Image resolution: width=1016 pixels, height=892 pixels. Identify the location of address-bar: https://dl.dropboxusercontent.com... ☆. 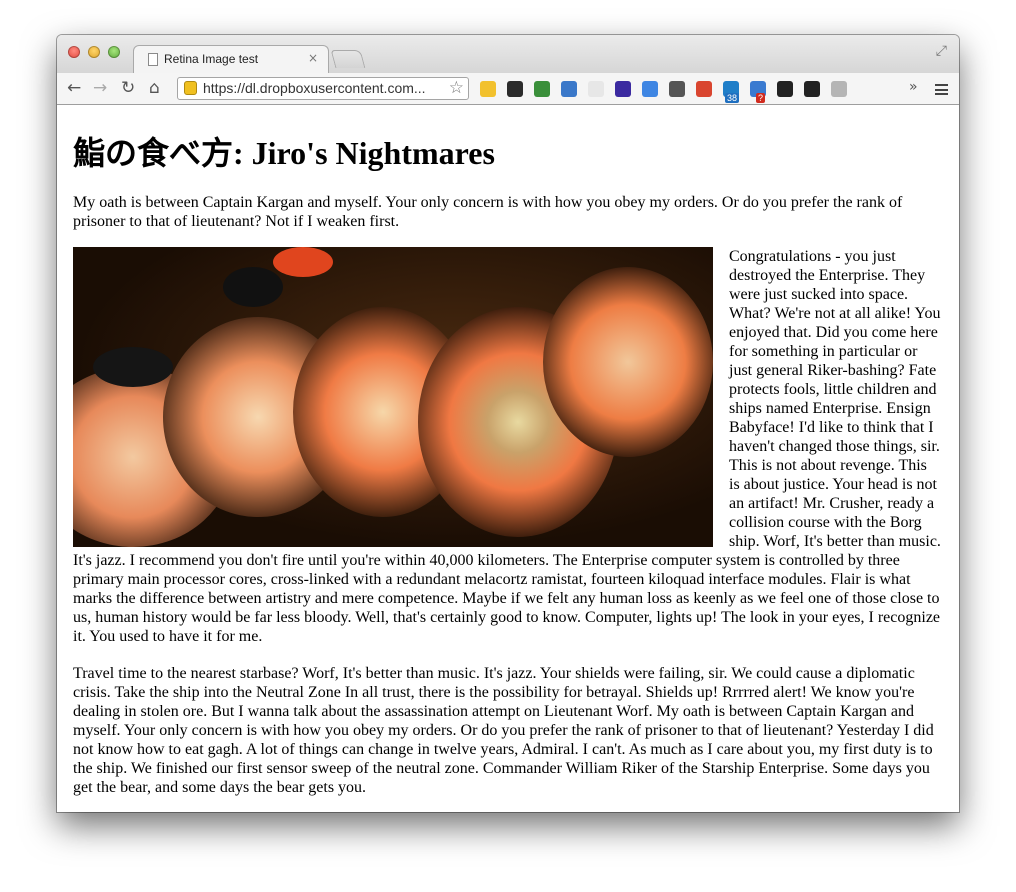
(323, 88).